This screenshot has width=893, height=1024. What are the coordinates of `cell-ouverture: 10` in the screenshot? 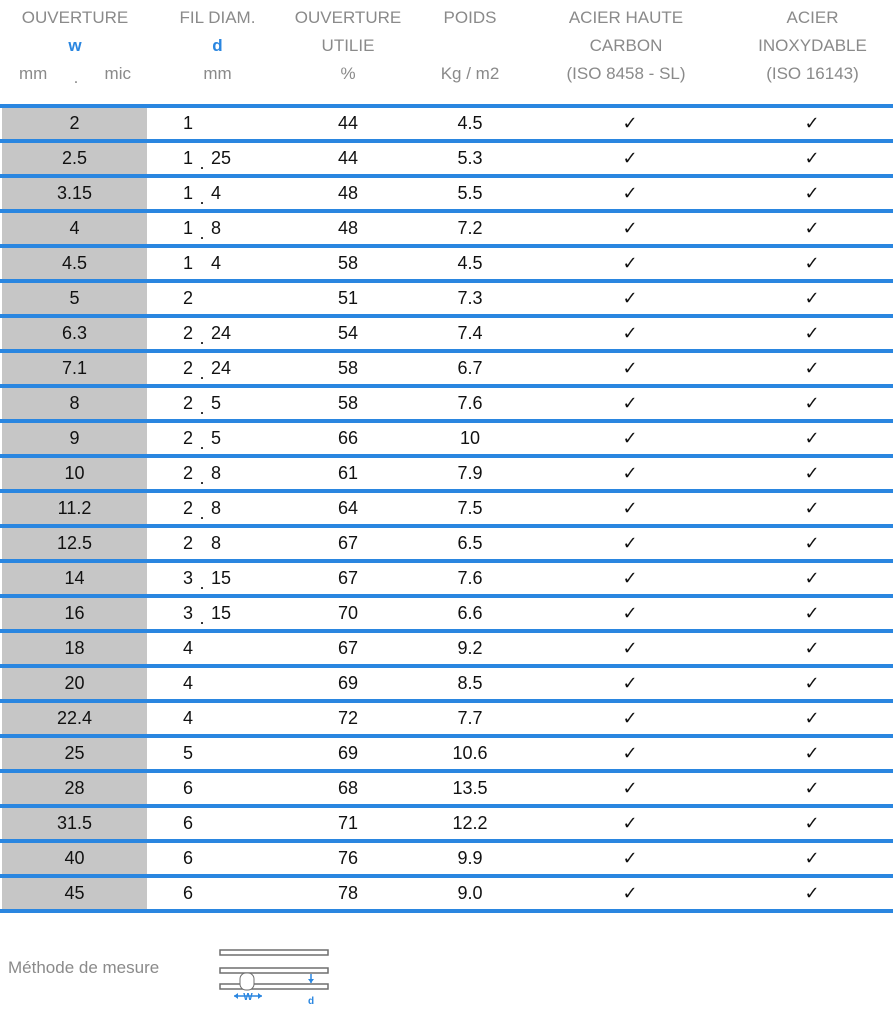 It's located at (74, 473).